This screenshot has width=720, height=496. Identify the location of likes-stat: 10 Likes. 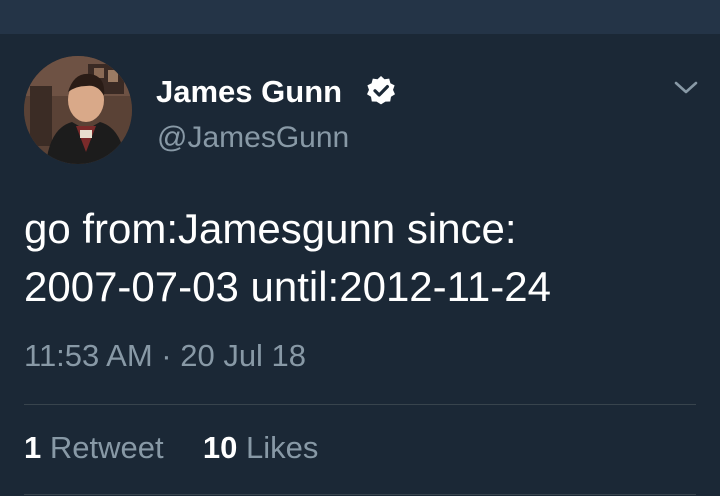
(260, 447).